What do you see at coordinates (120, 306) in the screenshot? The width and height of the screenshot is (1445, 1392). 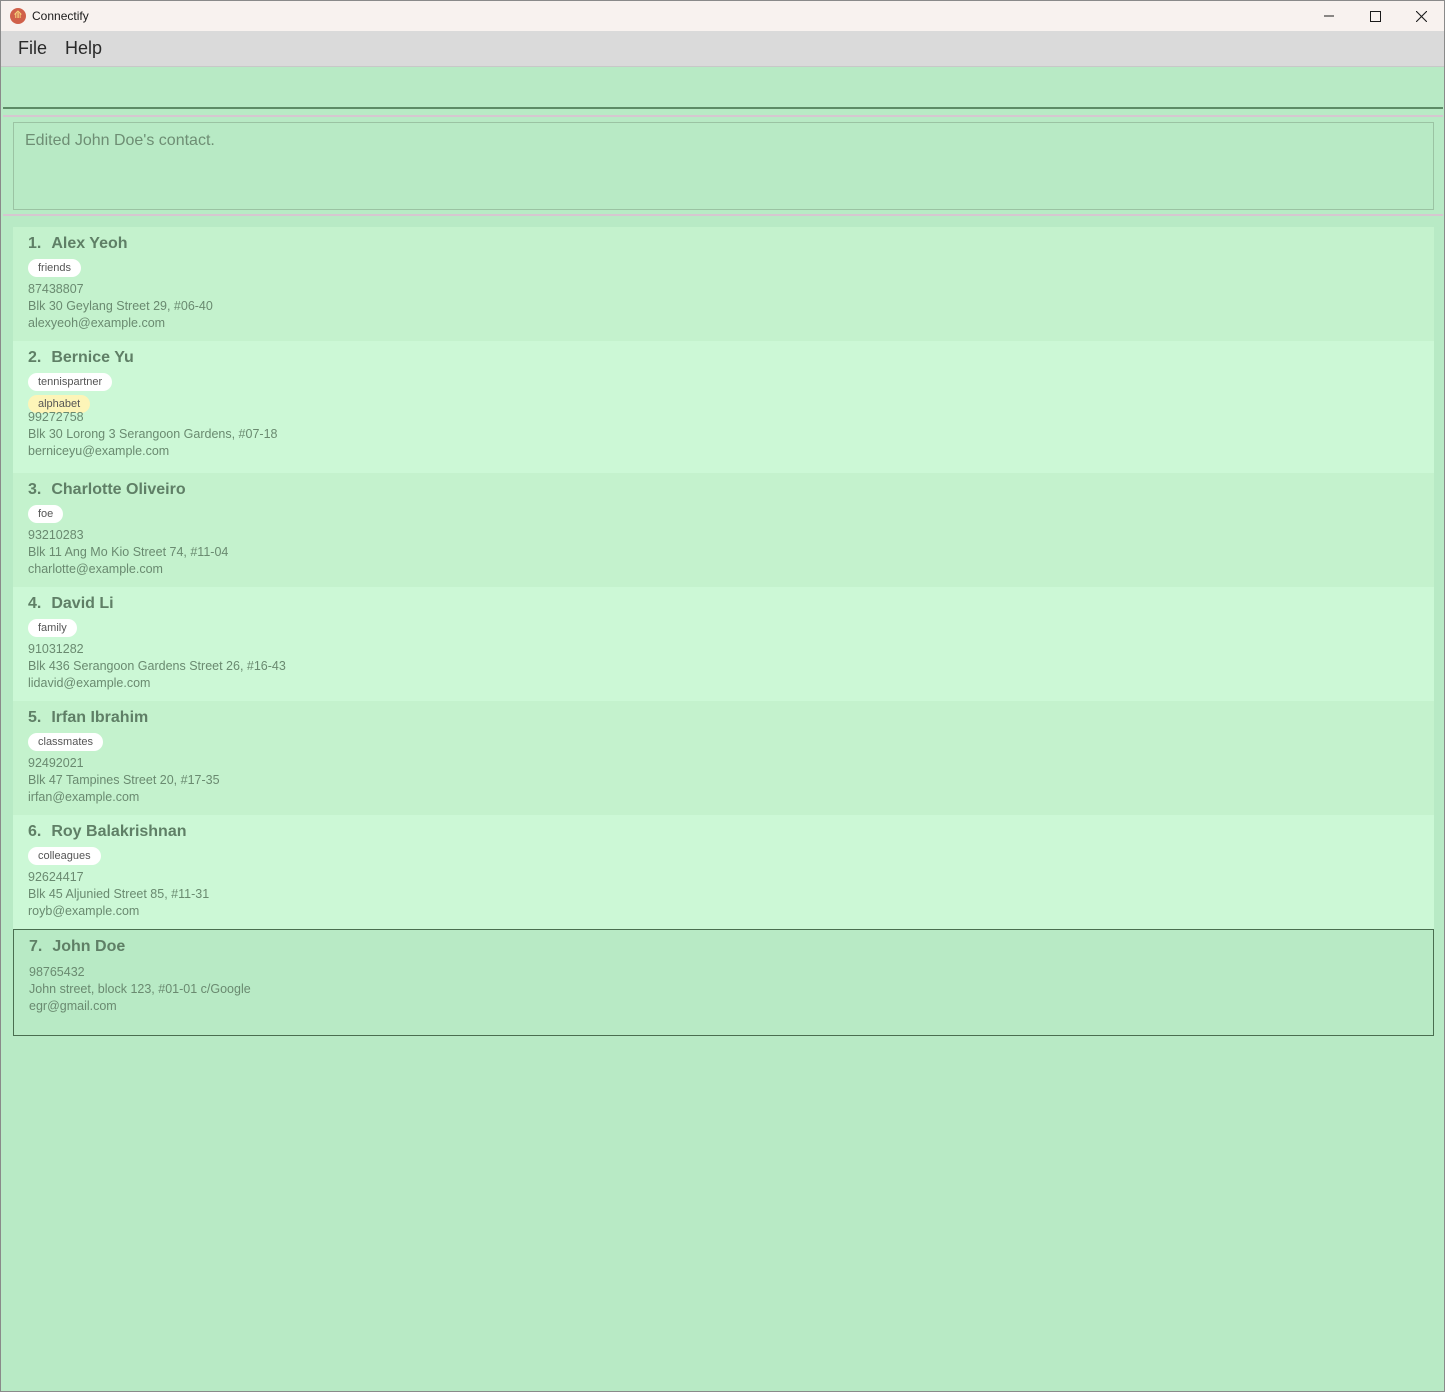 I see `person-address: Blk 30 Geylang Street 29, #06-40` at bounding box center [120, 306].